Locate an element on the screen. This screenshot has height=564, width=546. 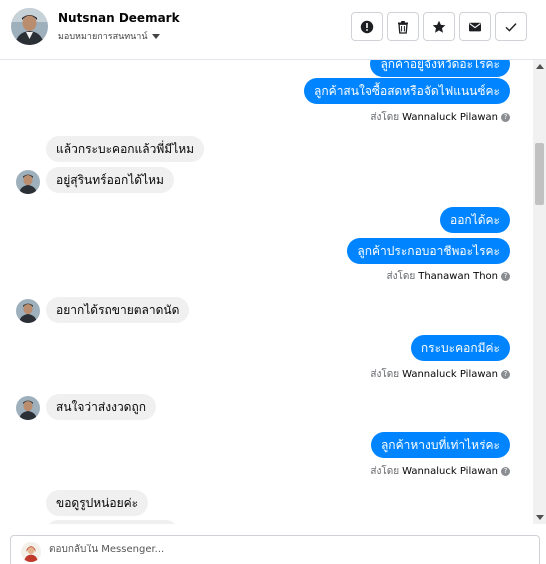
outgoing-message: ลูกค้าประกอบอาชีพอะไรคะ is located at coordinates (428, 251).